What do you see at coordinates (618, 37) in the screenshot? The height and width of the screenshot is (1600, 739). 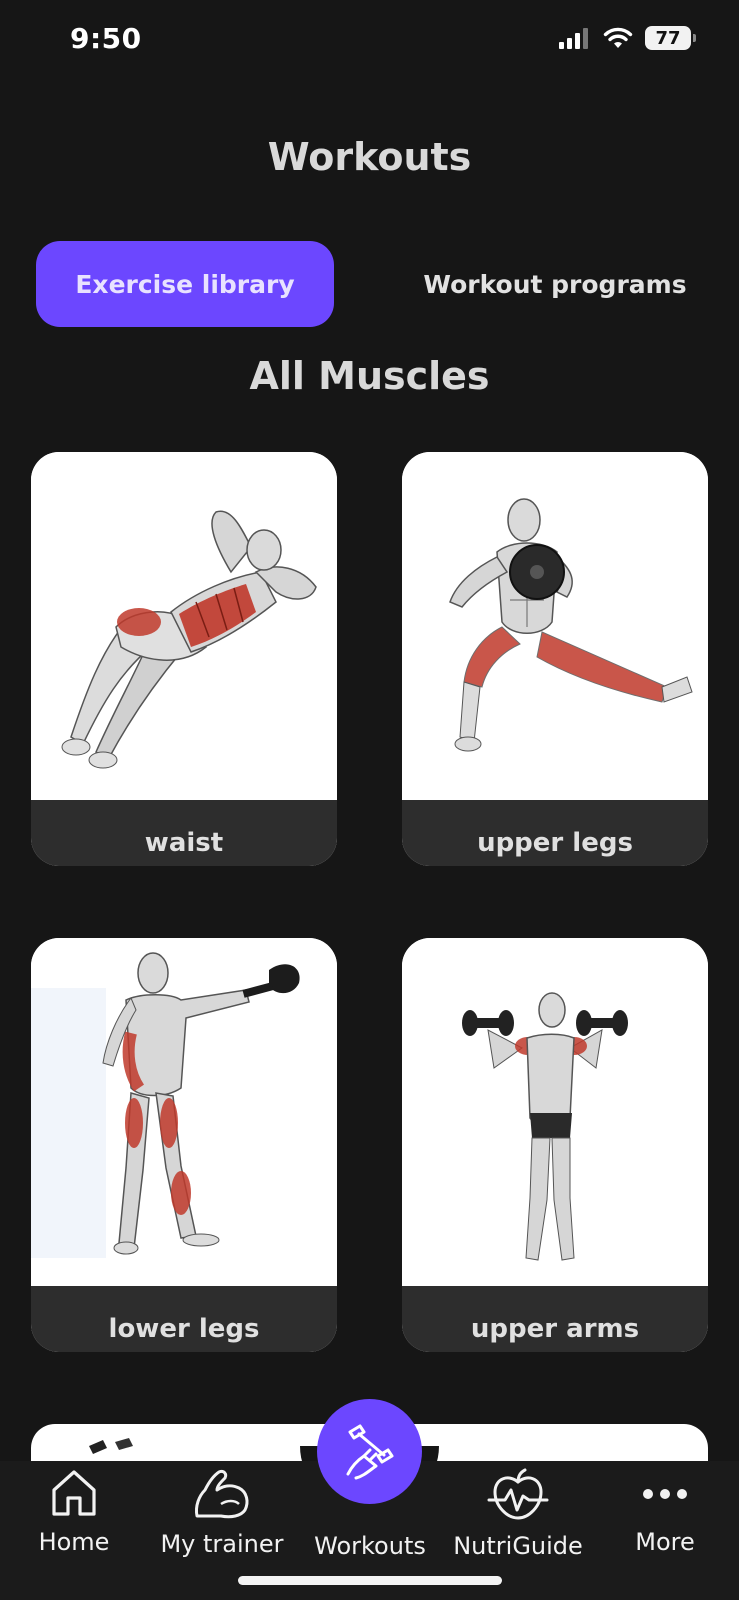 I see `wifi-icon` at bounding box center [618, 37].